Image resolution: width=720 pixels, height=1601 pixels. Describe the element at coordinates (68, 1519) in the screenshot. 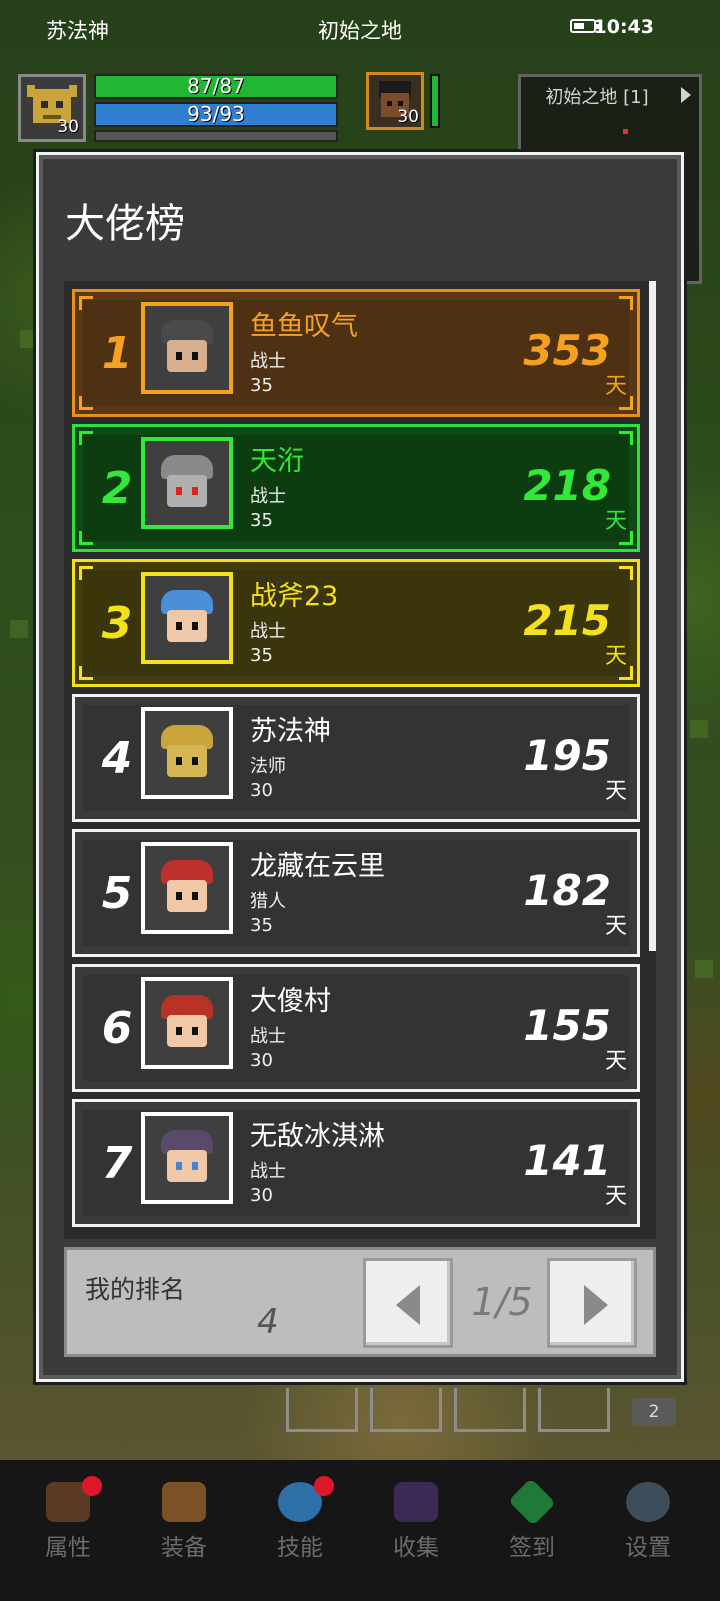

I see `nav-attributes: 属性` at that location.